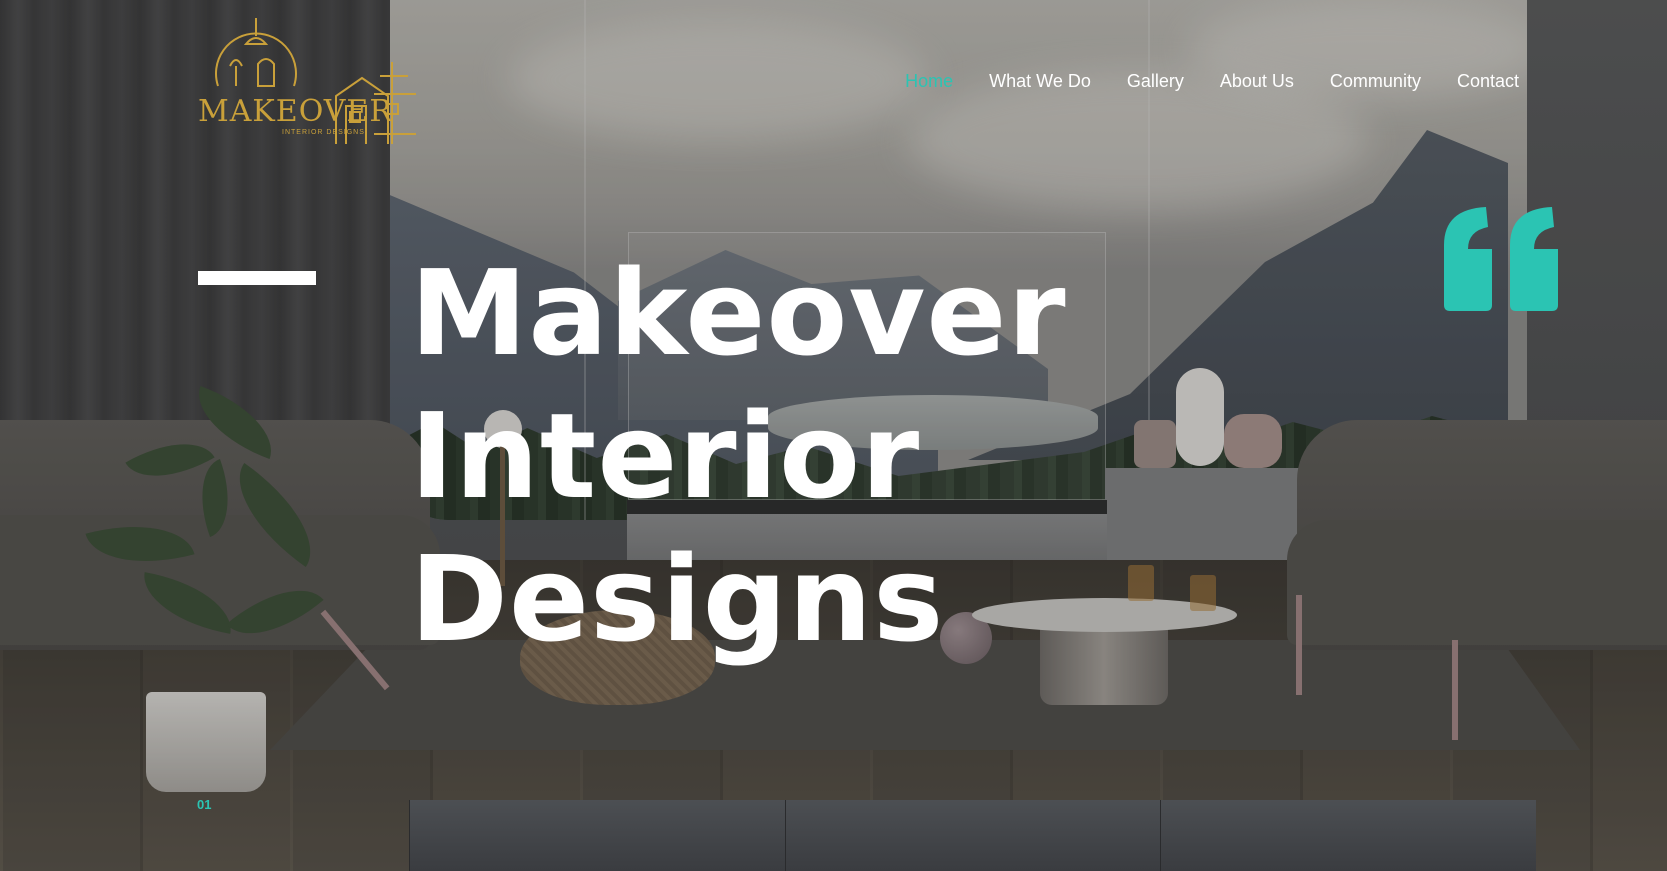 The height and width of the screenshot is (871, 1667). Describe the element at coordinates (1155, 81) in the screenshot. I see `nav-gallery: Gallery` at that location.